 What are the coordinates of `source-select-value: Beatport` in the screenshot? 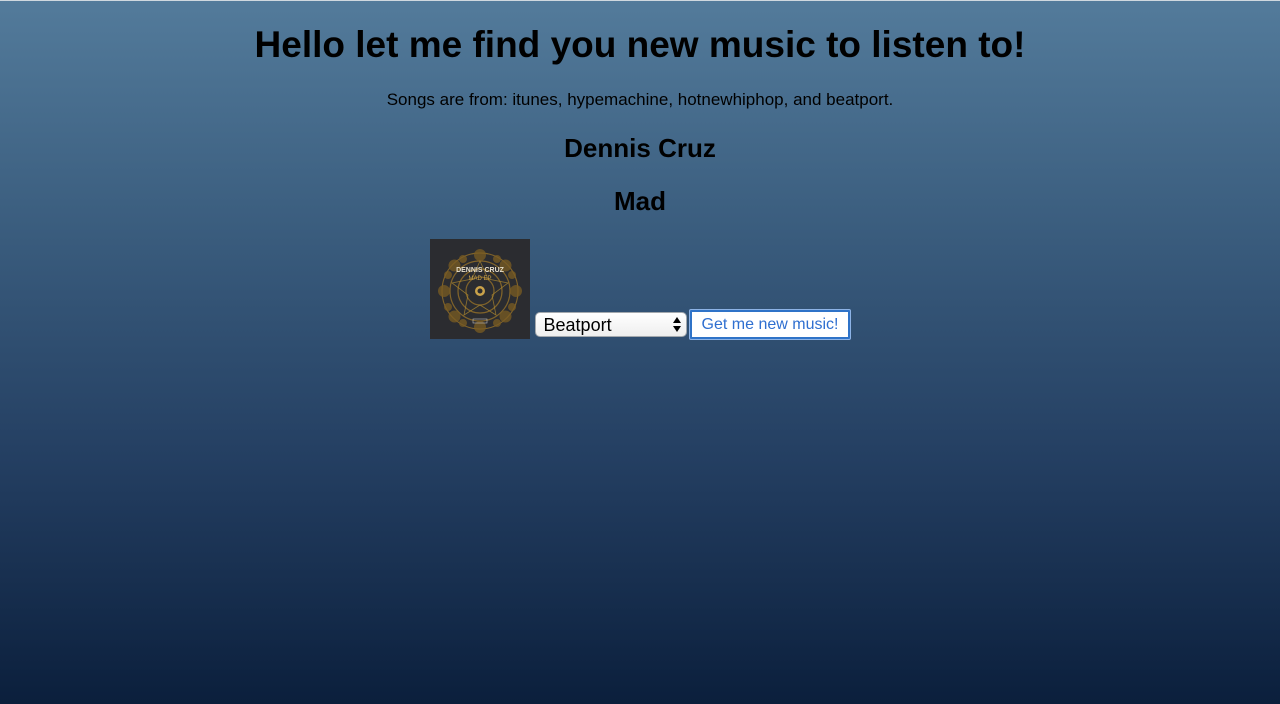 It's located at (577, 325).